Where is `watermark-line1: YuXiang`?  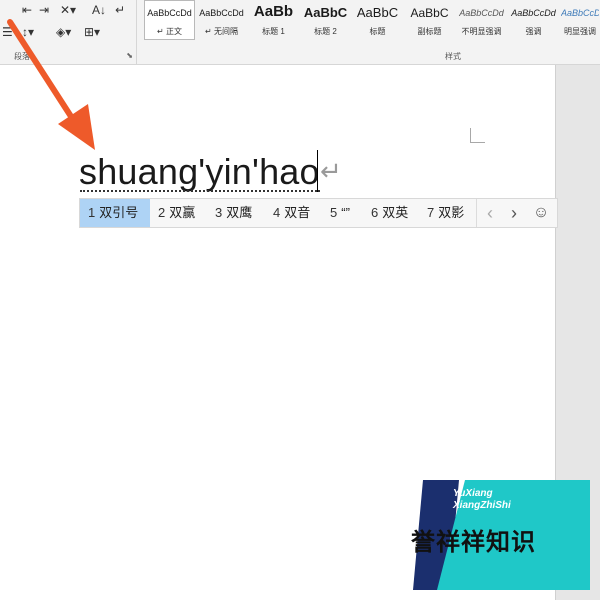 watermark-line1: YuXiang is located at coordinates (473, 493).